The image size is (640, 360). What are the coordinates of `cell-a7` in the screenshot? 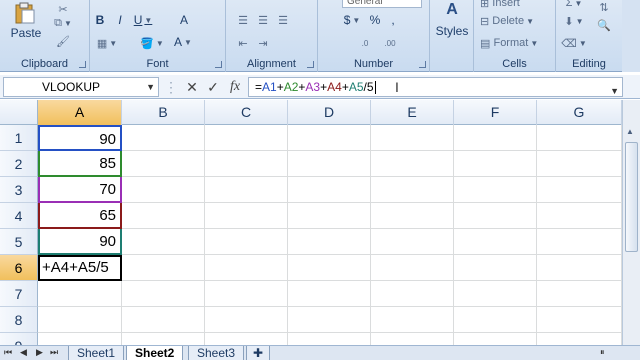 It's located at (80, 294).